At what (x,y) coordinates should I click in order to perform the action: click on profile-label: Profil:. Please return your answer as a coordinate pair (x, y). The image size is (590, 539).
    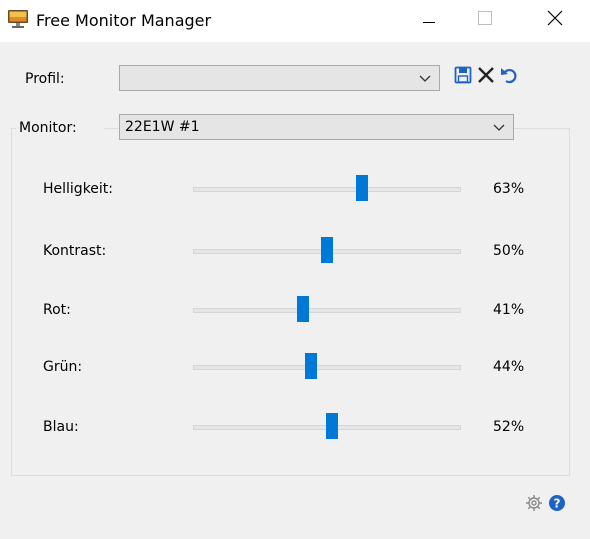
    Looking at the image, I should click on (45, 79).